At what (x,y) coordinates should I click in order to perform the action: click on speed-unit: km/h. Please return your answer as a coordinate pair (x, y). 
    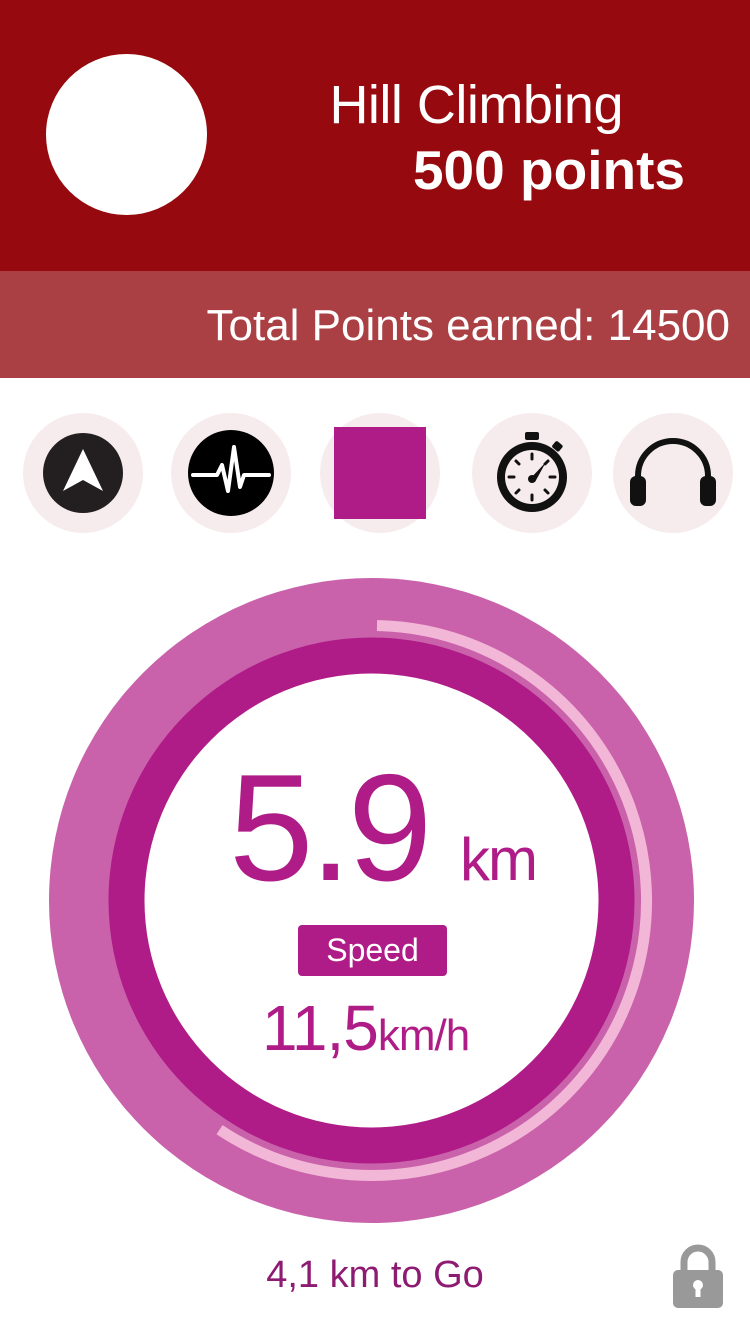
    Looking at the image, I should click on (423, 1035).